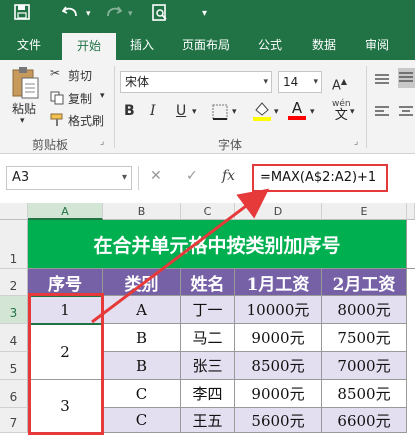  What do you see at coordinates (153, 111) in the screenshot?
I see `italic-button: I` at bounding box center [153, 111].